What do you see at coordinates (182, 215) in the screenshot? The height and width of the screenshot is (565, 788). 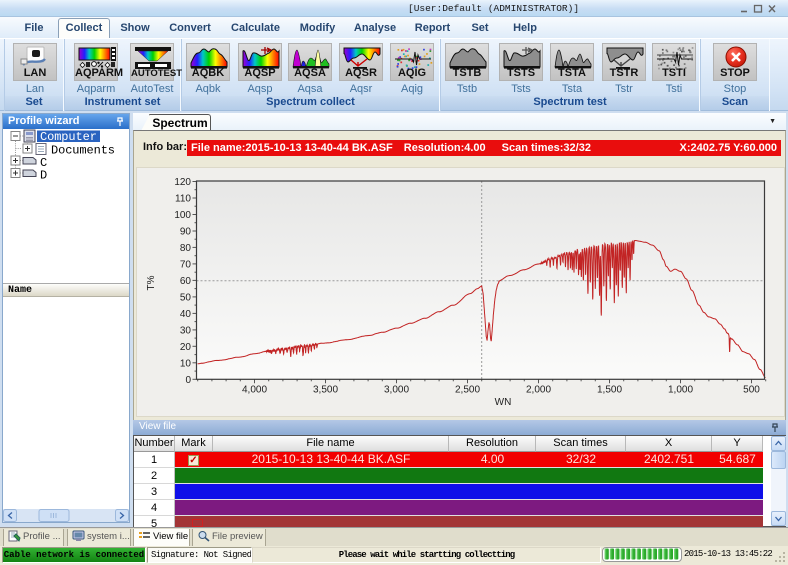 I see `svg-text: 100` at bounding box center [182, 215].